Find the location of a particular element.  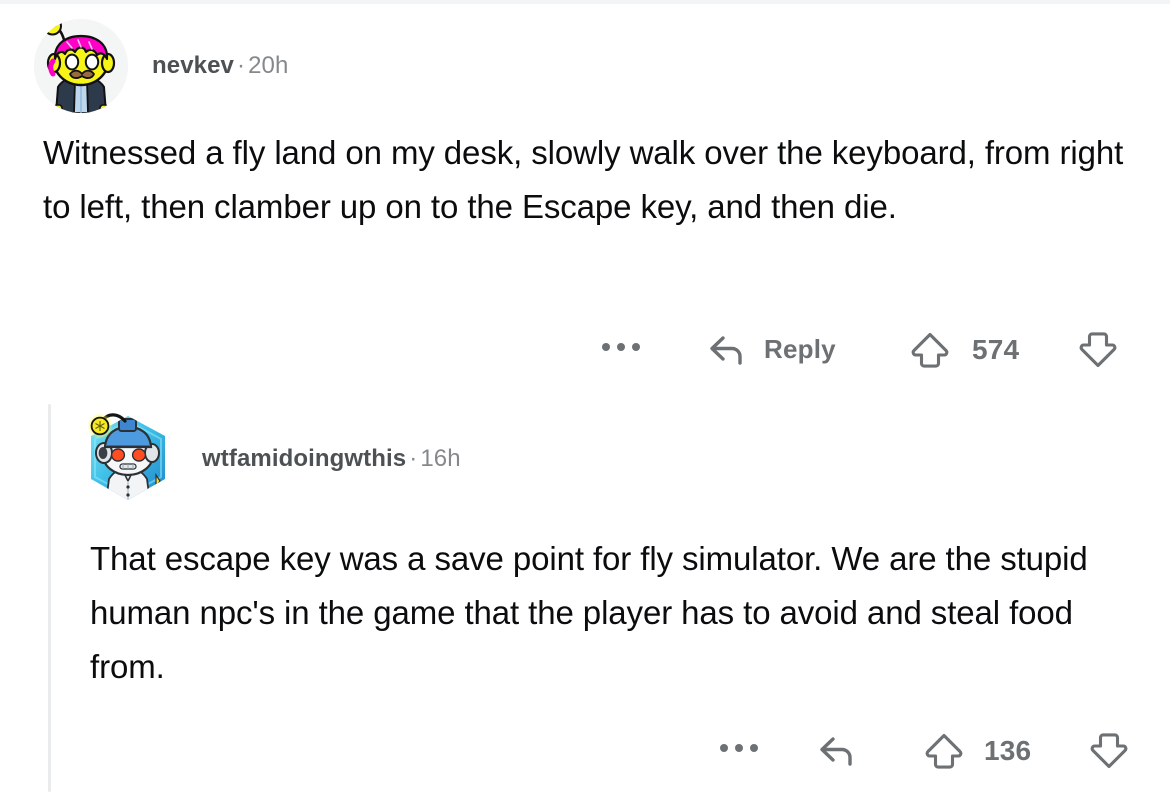

comment-meta: nevkev · 20h is located at coordinates (220, 66).